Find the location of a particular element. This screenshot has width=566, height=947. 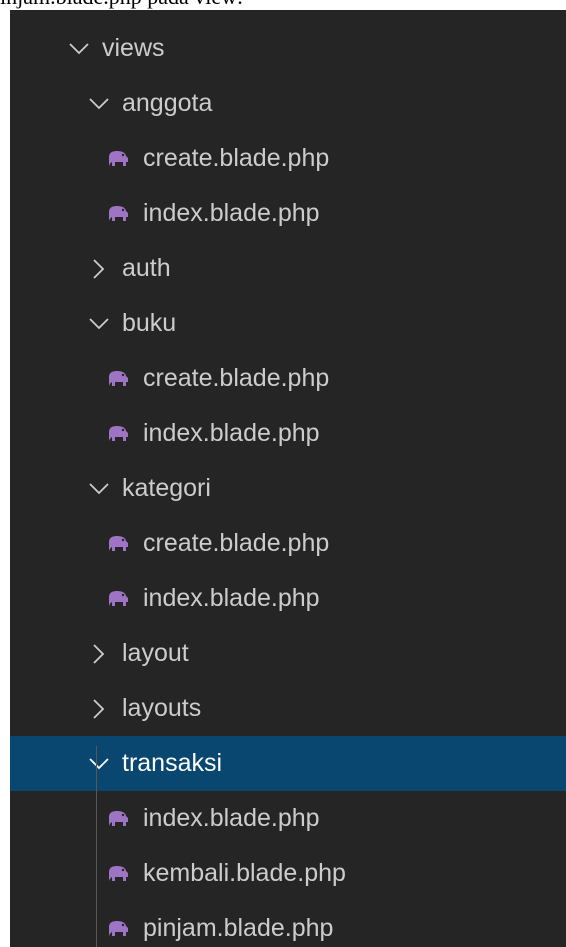

folder-auth: auth is located at coordinates (288, 268).